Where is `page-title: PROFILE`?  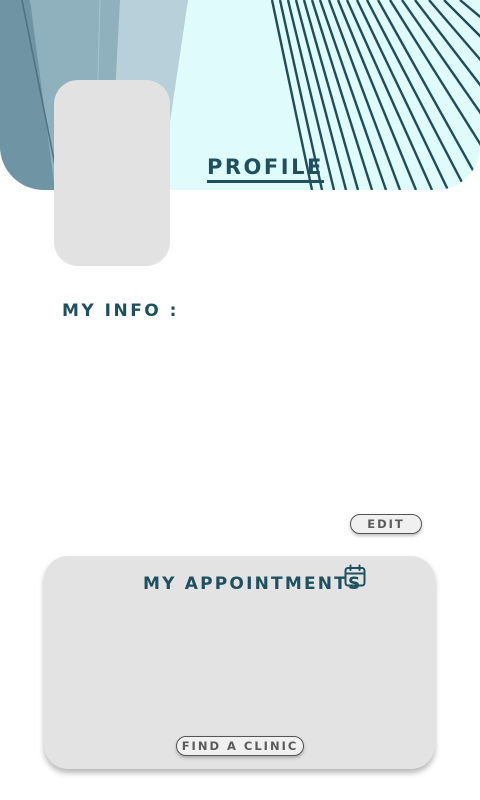 page-title: PROFILE is located at coordinates (265, 168).